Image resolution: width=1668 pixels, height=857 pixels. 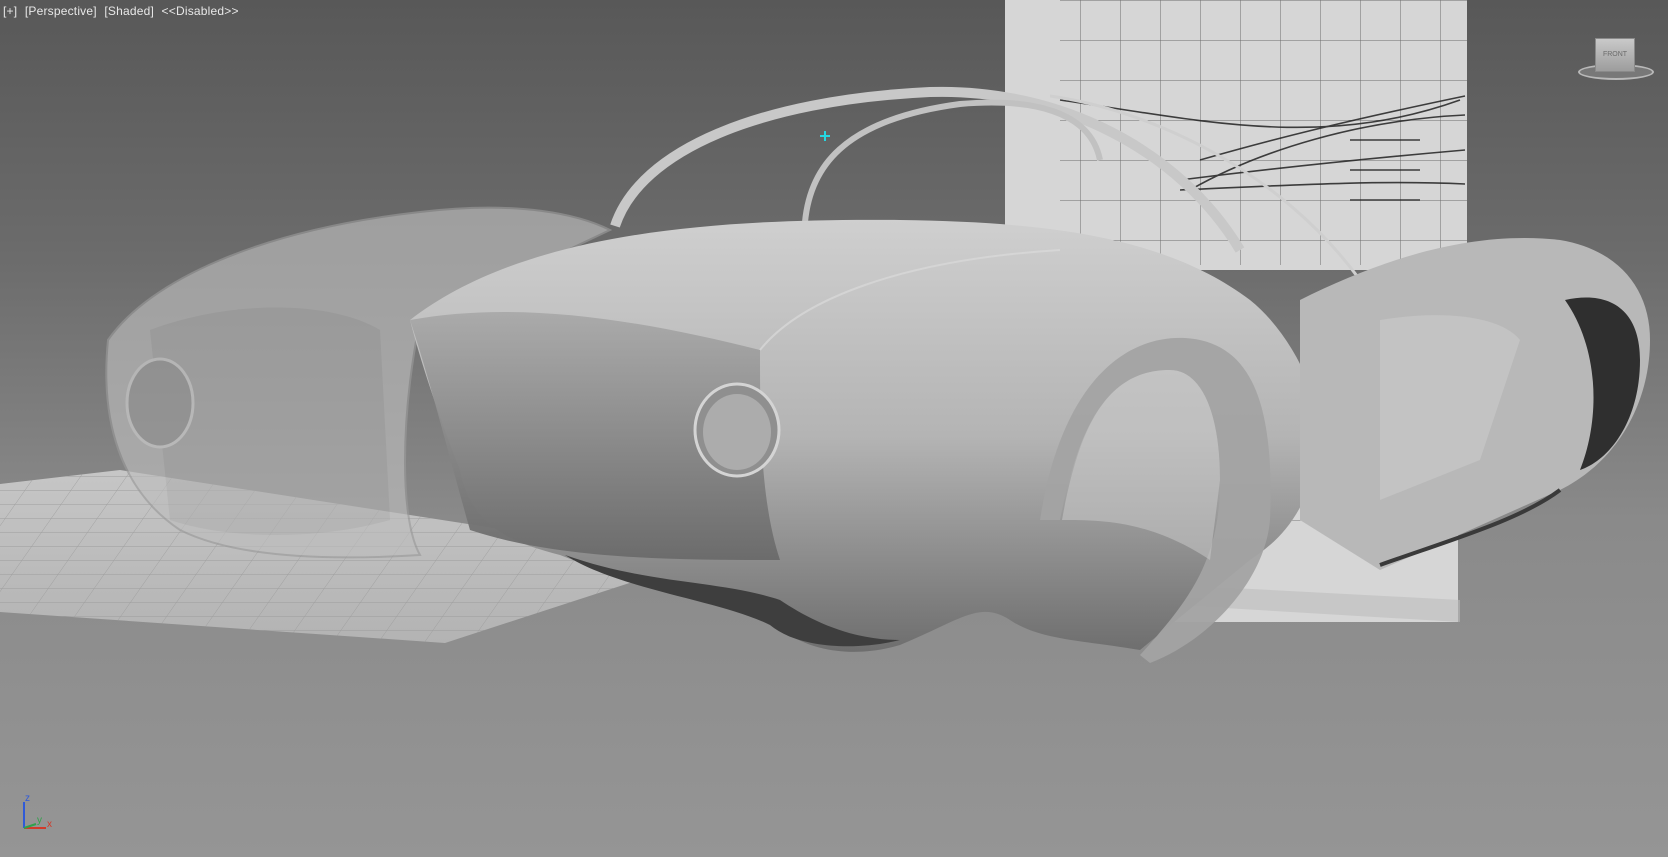 I want to click on axis-tripod-icon: z y x, so click(x=40, y=814).